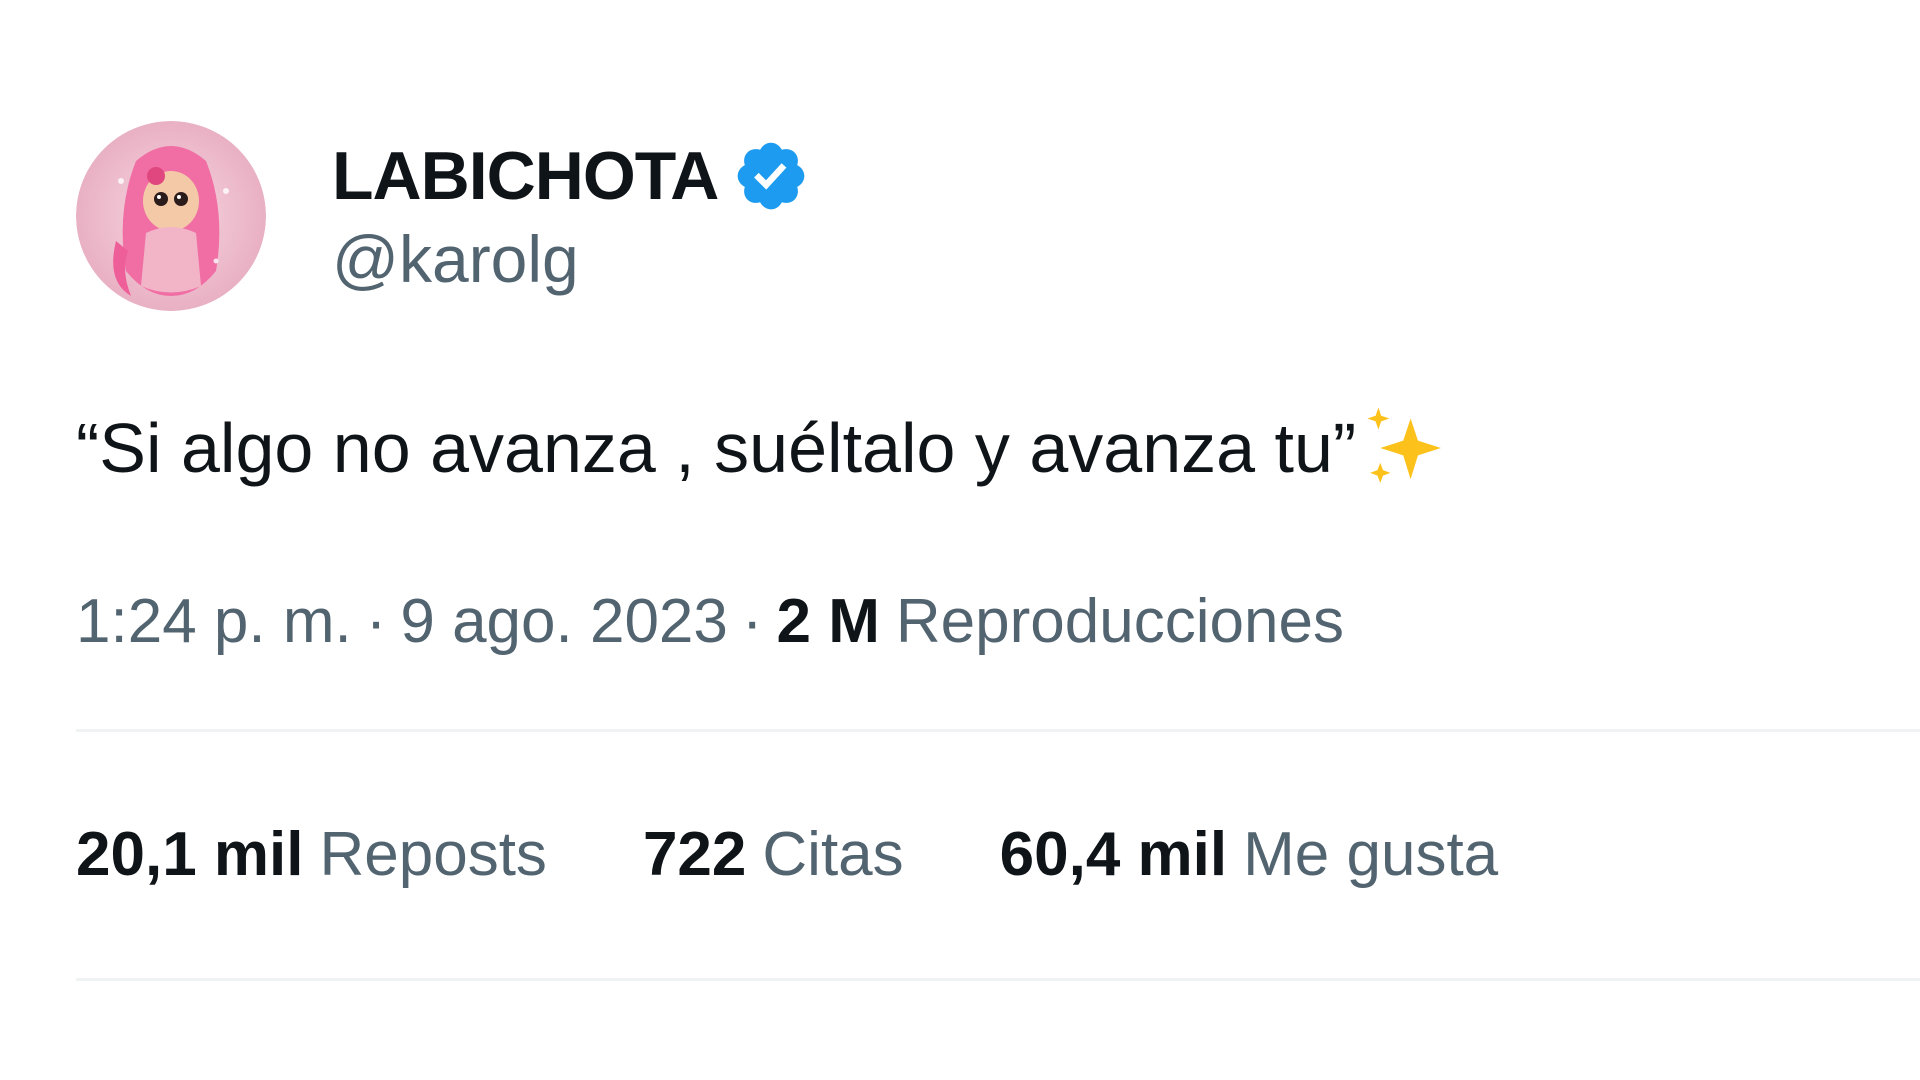  Describe the element at coordinates (311, 855) in the screenshot. I see `reposts-stat: 20,1 mil Reposts` at that location.